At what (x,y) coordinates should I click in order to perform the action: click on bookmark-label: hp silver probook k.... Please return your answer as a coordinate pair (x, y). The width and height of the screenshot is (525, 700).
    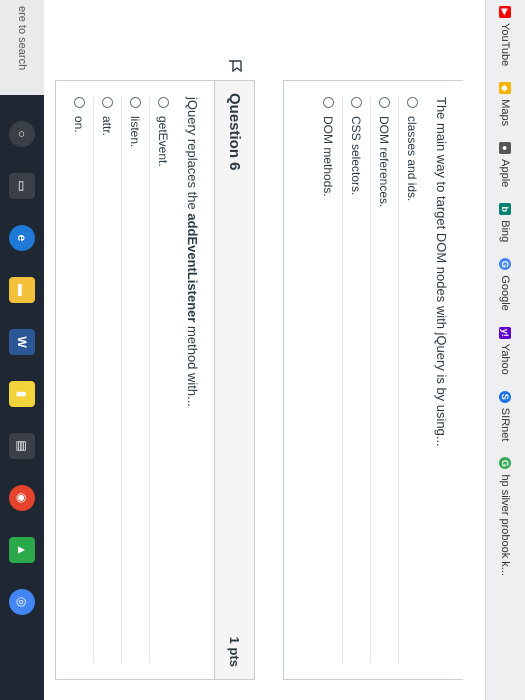
    Looking at the image, I should click on (505, 525).